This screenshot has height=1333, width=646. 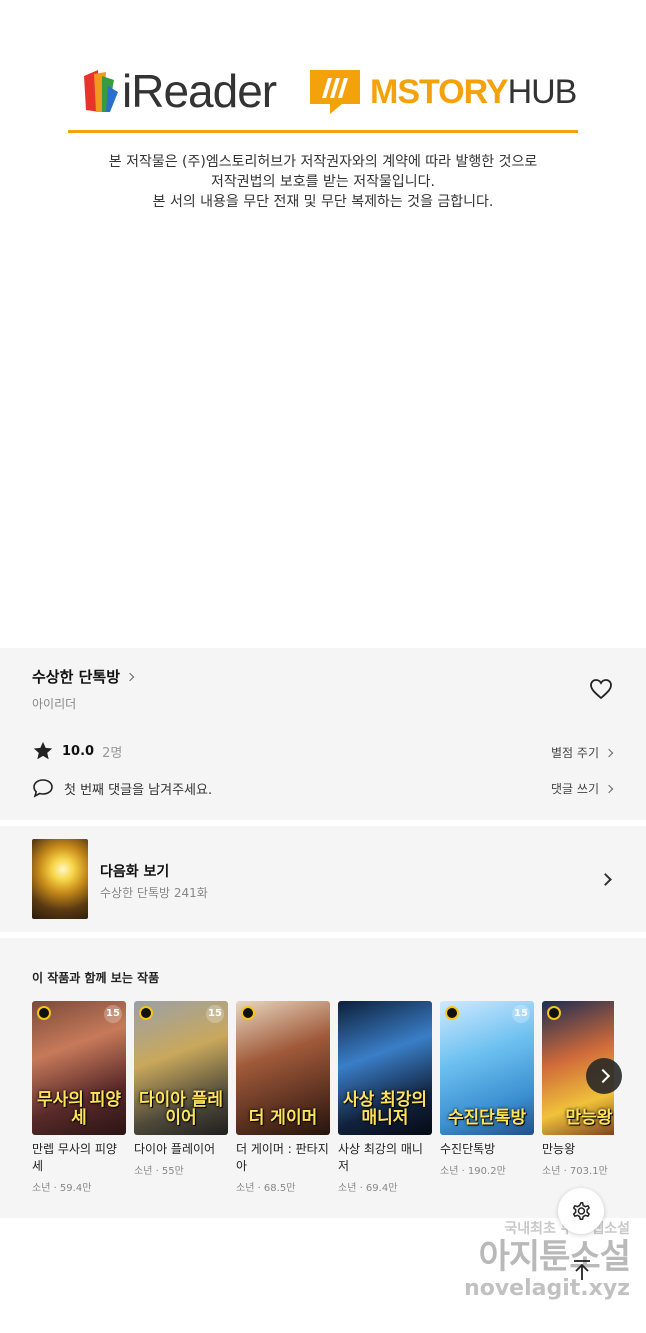 I want to click on comment-prompt: 첫 번째 댓글을 남겨주세요., so click(x=138, y=790).